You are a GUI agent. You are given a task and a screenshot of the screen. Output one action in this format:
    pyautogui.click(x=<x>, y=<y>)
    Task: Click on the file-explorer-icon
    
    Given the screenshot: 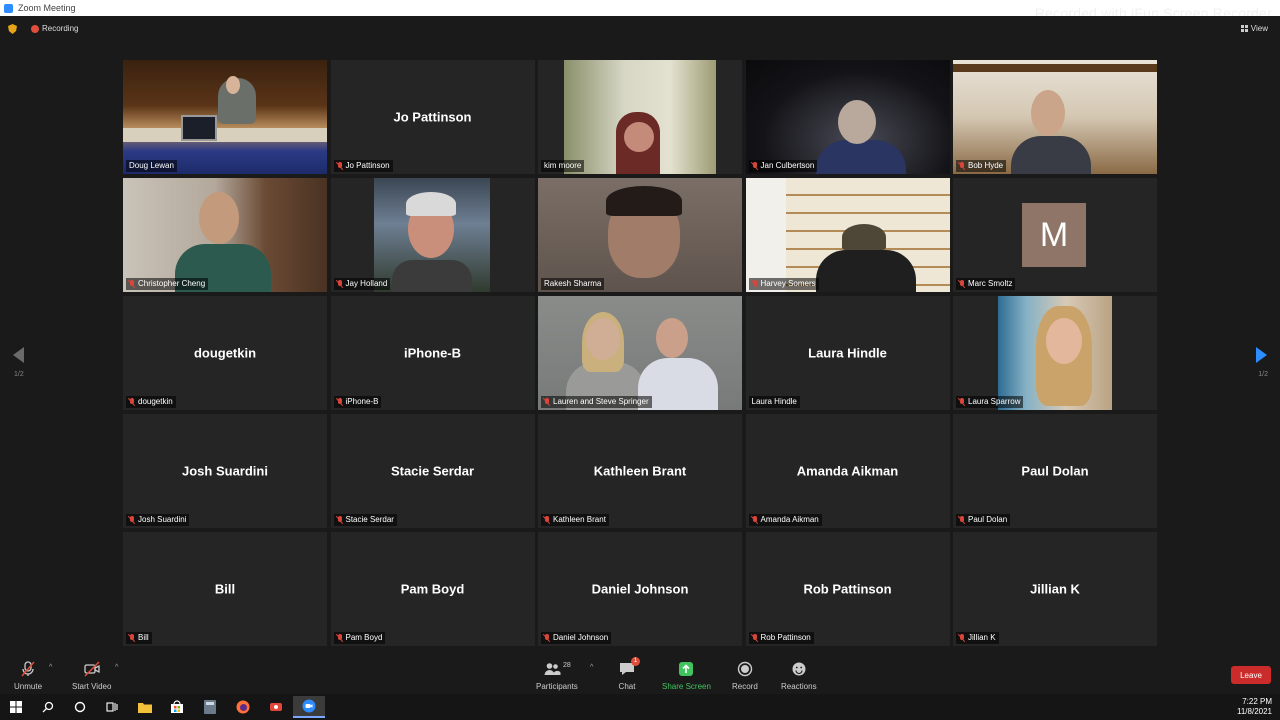 What is the action you would take?
    pyautogui.click(x=145, y=707)
    